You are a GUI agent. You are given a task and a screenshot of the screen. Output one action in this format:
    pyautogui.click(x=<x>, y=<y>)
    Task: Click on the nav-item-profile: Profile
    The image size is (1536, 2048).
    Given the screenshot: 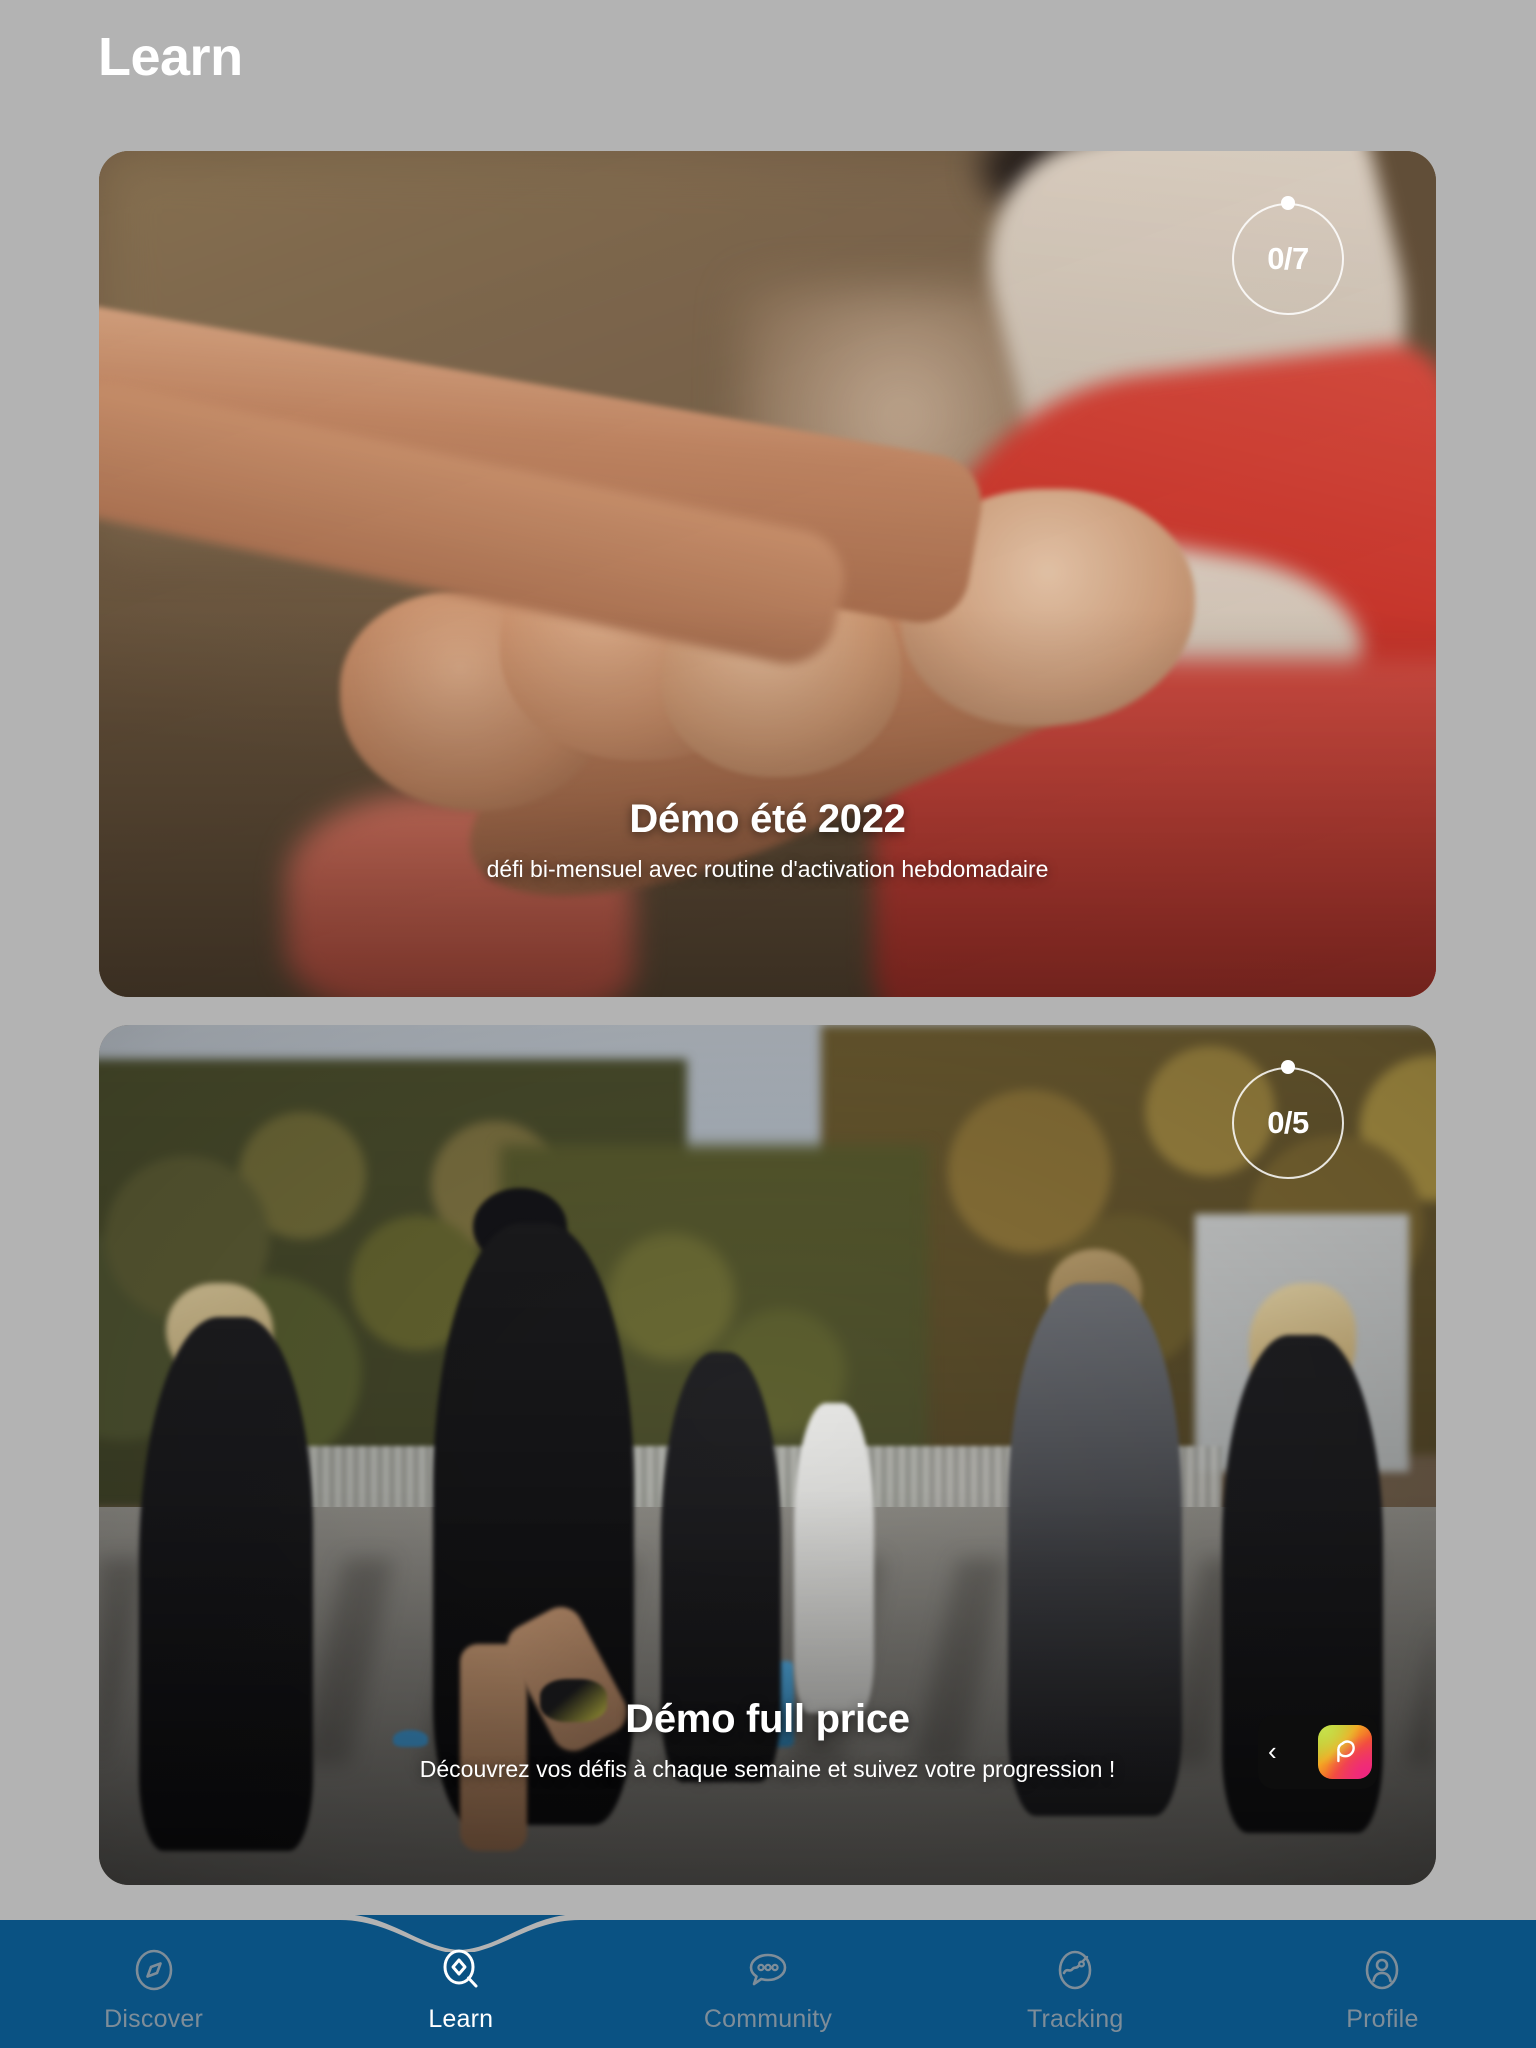 What is the action you would take?
    pyautogui.click(x=1382, y=1989)
    